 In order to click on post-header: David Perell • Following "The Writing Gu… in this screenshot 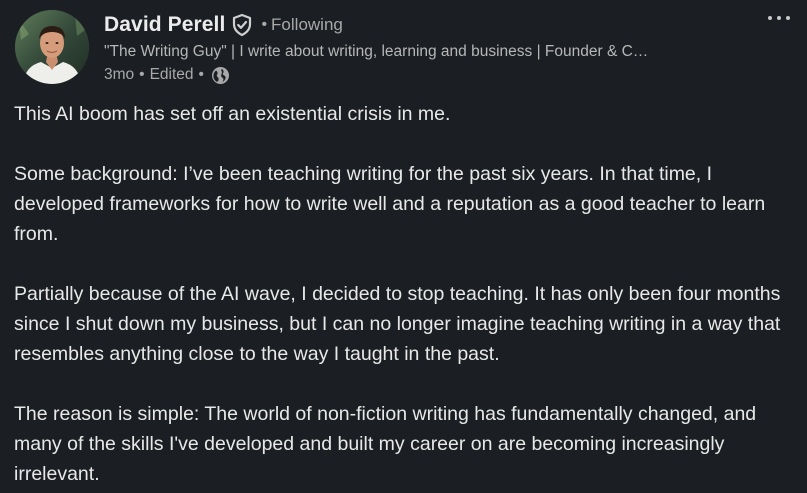, I will do `click(424, 48)`.